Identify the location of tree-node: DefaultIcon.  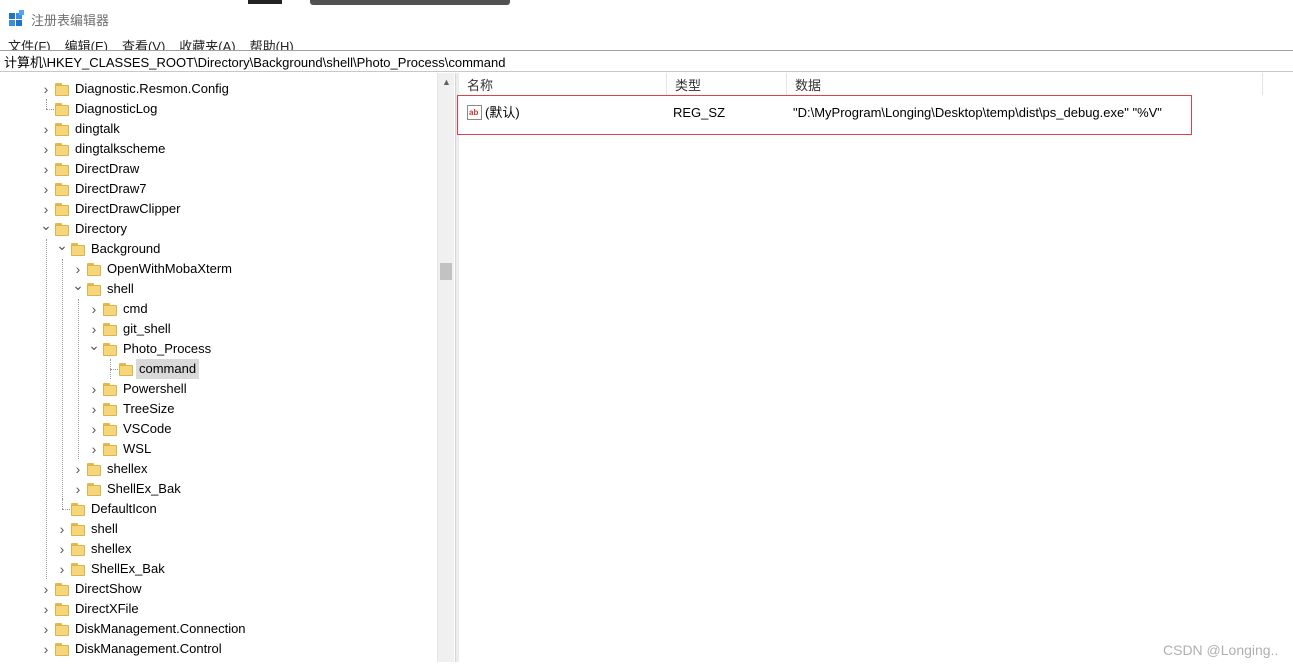
(218, 509).